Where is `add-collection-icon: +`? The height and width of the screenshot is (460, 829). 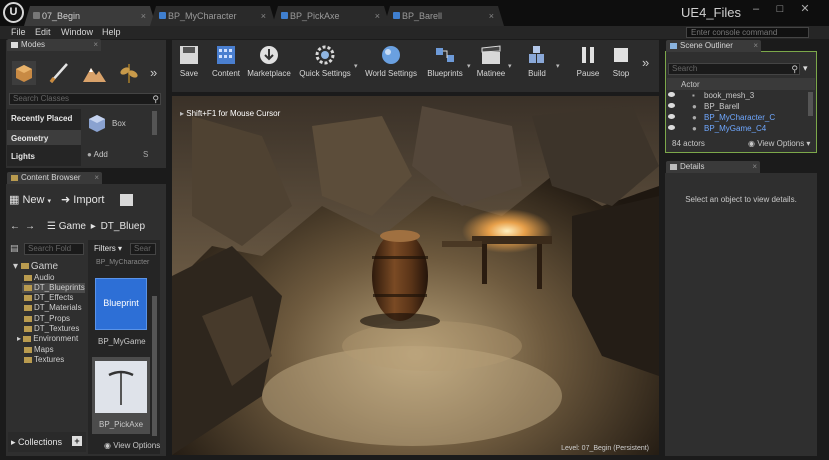
add-collection-icon: + is located at coordinates (77, 441).